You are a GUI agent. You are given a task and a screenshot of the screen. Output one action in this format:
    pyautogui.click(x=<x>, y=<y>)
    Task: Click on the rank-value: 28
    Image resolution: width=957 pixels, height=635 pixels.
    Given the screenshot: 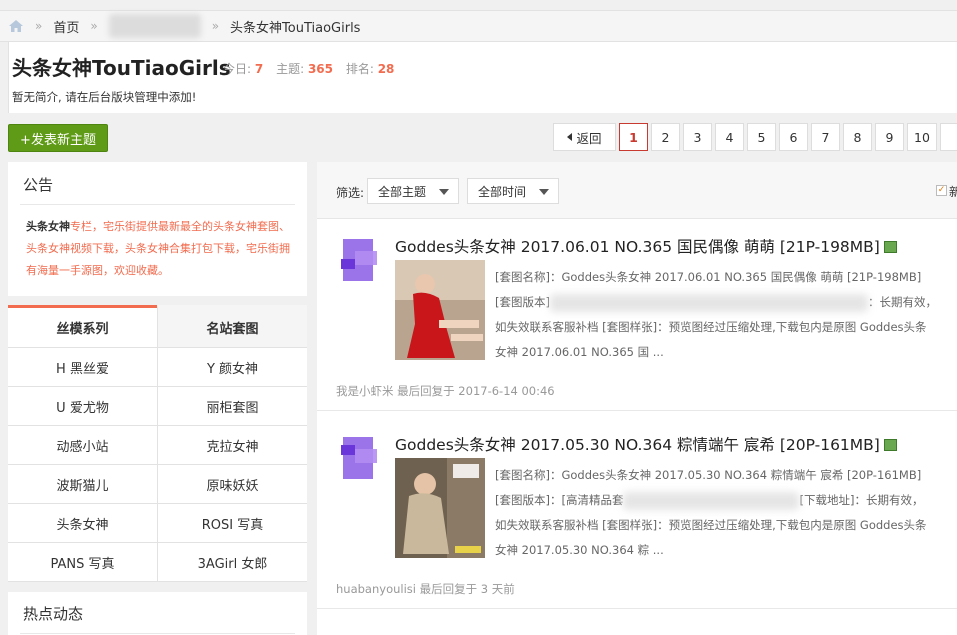 What is the action you would take?
    pyautogui.click(x=386, y=69)
    